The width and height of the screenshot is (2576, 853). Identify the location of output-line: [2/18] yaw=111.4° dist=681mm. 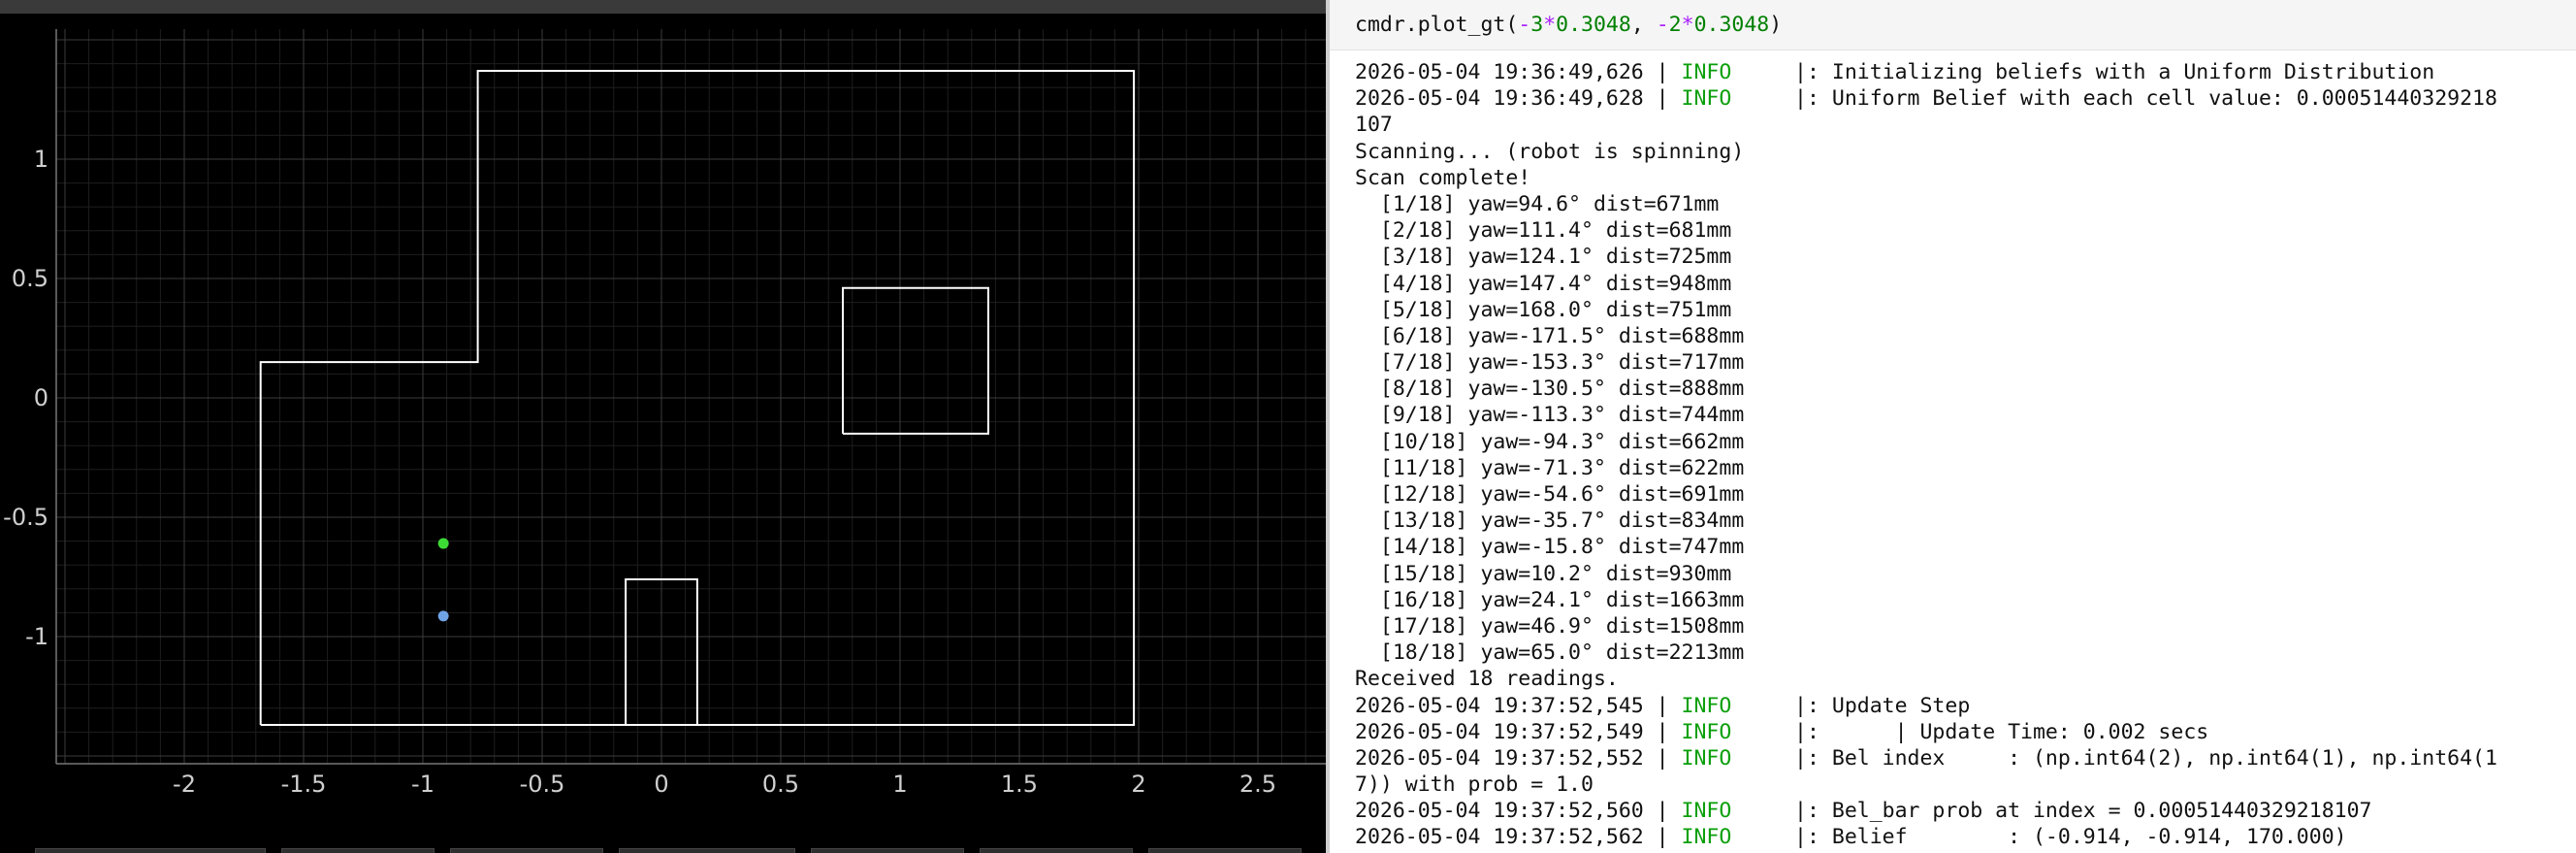
(1965, 231).